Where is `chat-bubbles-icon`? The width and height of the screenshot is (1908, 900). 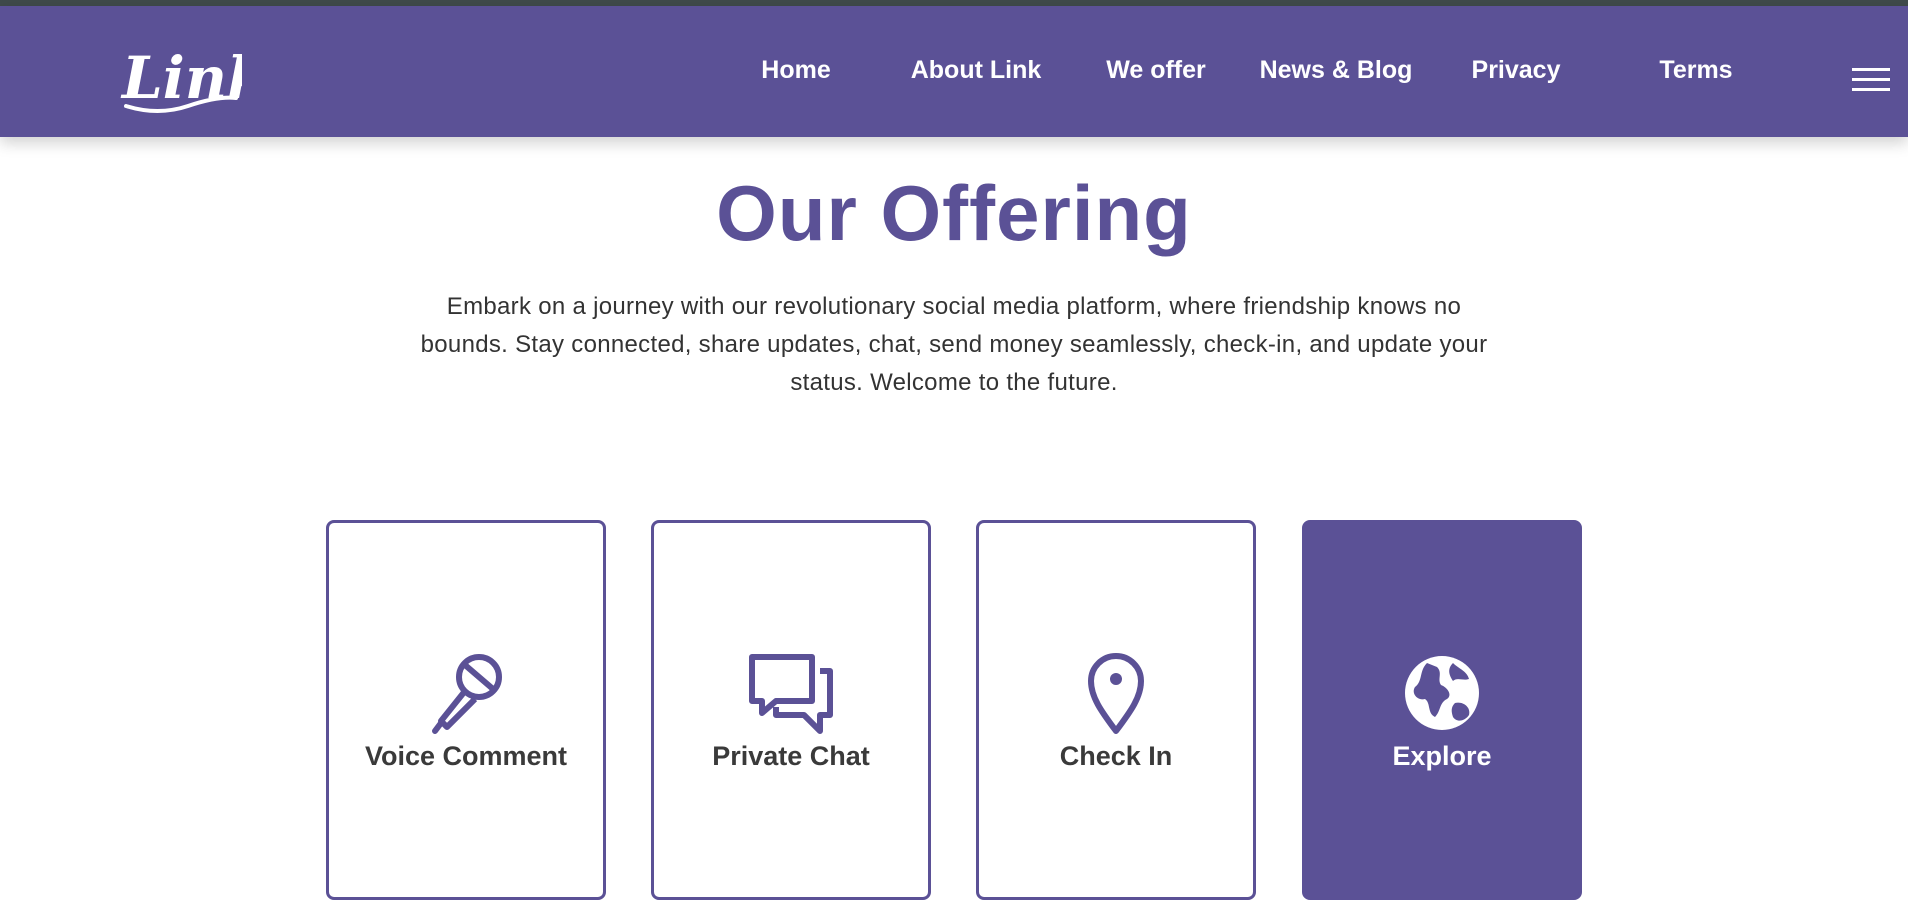
chat-bubbles-icon is located at coordinates (791, 693).